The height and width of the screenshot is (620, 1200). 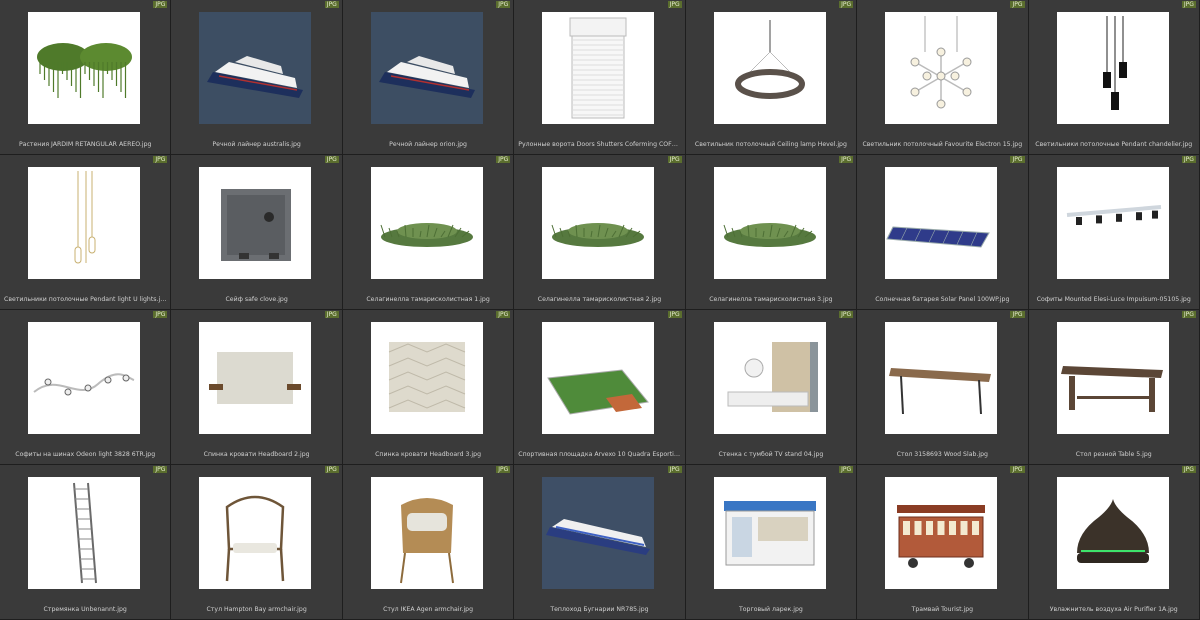 I want to click on filename-label: Сейф safe clove.jpg, so click(x=256, y=299).